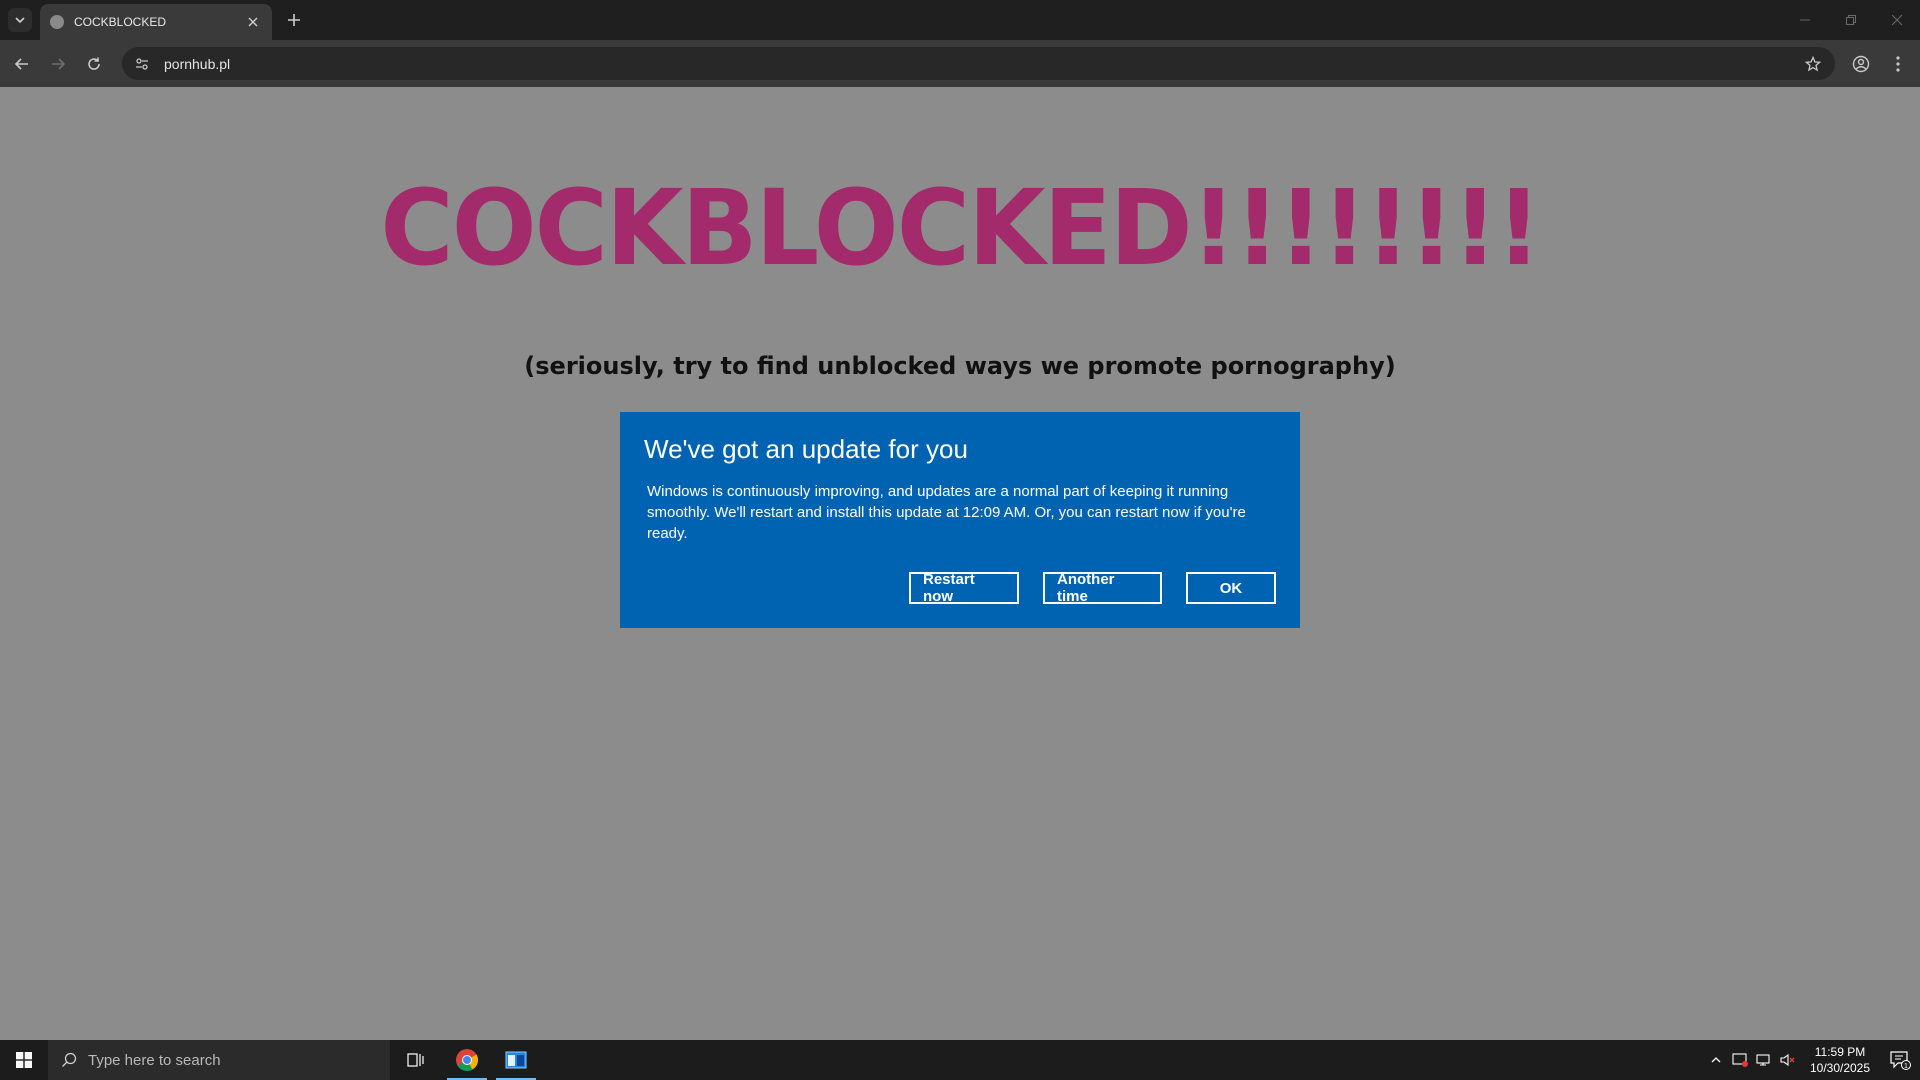 The width and height of the screenshot is (1920, 1080). I want to click on task-view-icon, so click(415, 1060).